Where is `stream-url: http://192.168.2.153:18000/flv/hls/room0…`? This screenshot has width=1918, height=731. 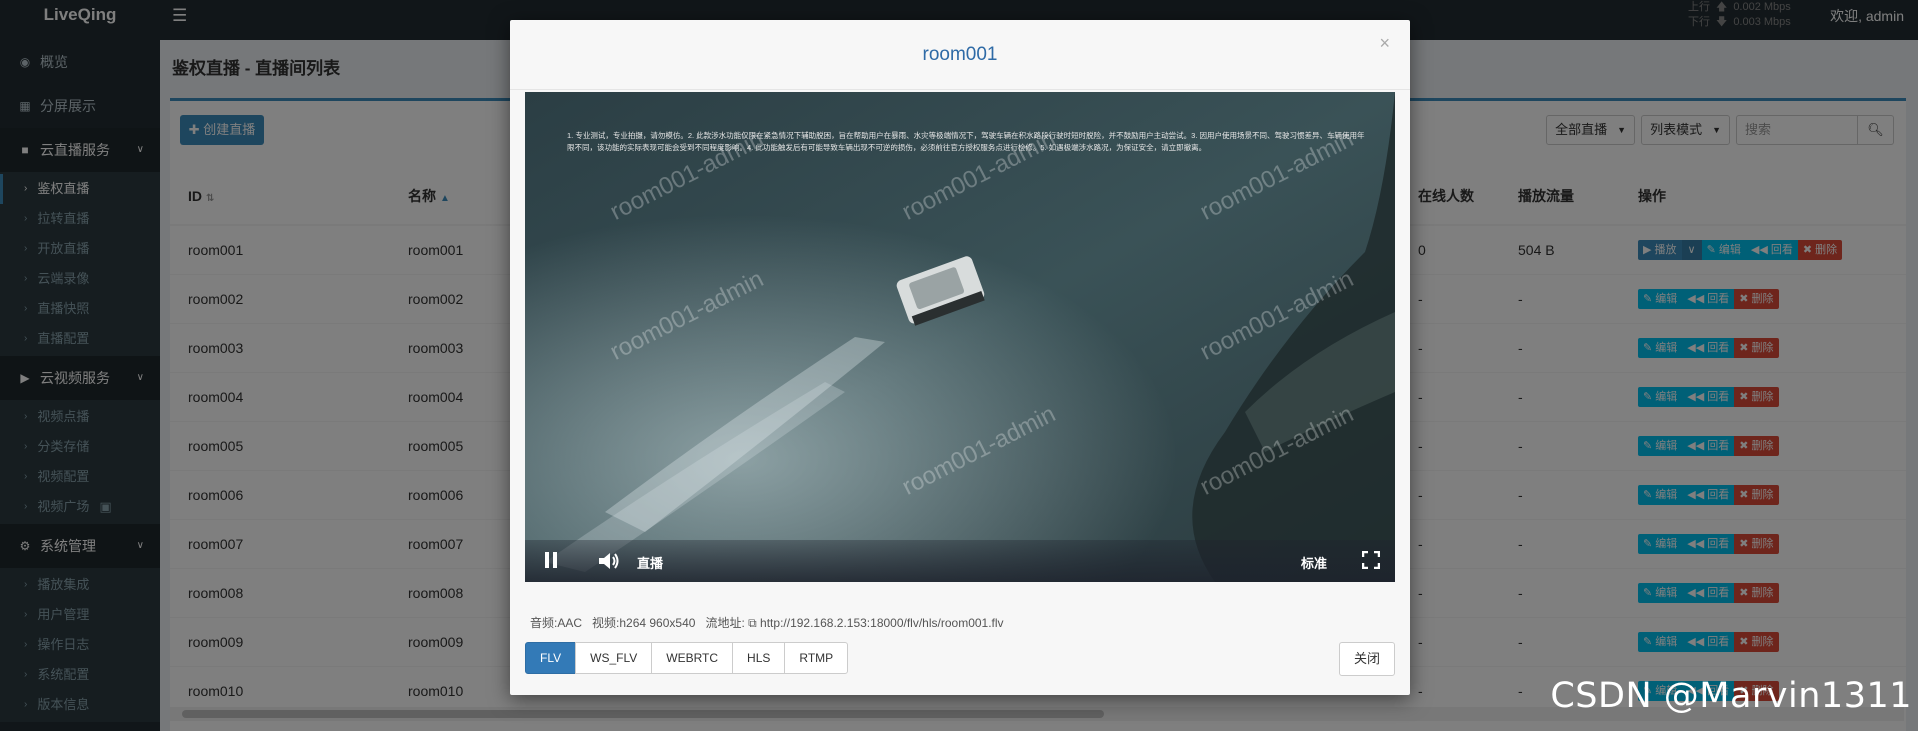 stream-url: http://192.168.2.153:18000/flv/hls/room0… is located at coordinates (882, 623).